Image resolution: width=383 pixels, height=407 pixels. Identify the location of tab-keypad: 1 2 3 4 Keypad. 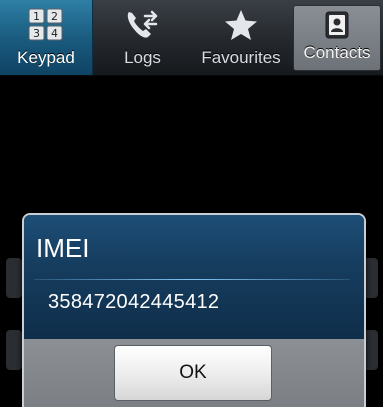
(46, 37).